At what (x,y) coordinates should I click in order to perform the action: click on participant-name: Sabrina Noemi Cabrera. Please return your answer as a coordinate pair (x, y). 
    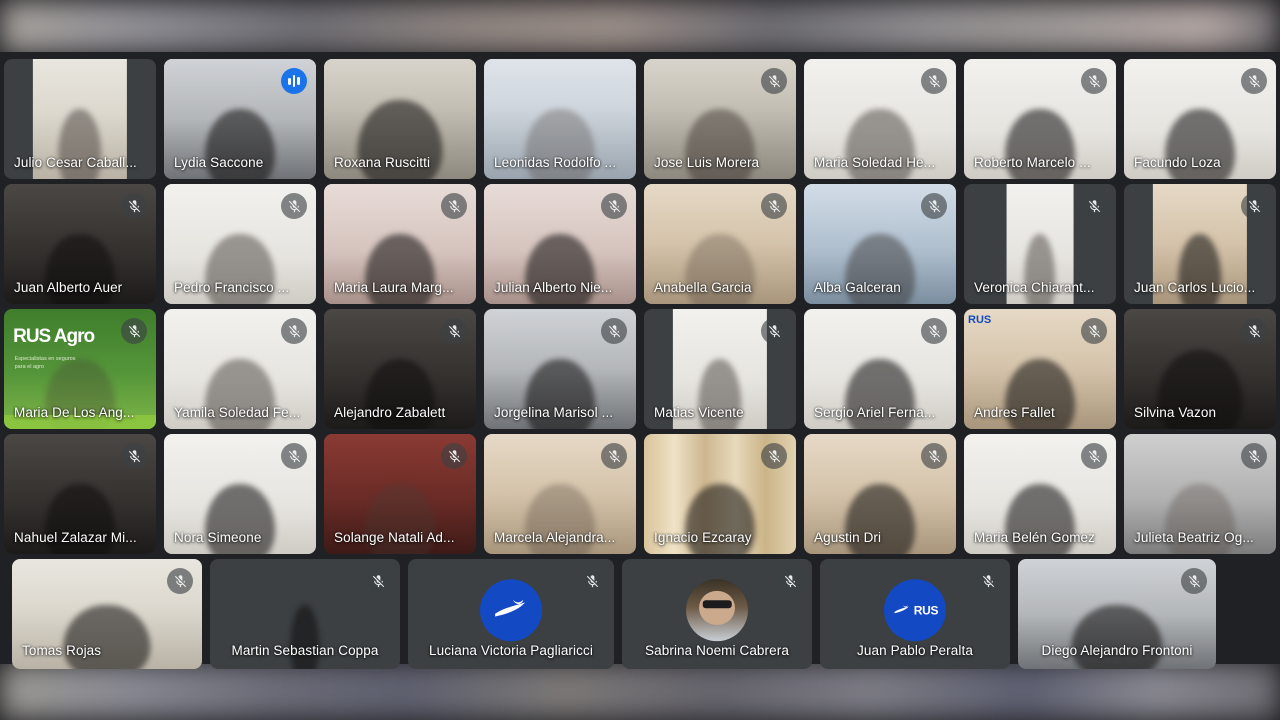
    Looking at the image, I should click on (717, 650).